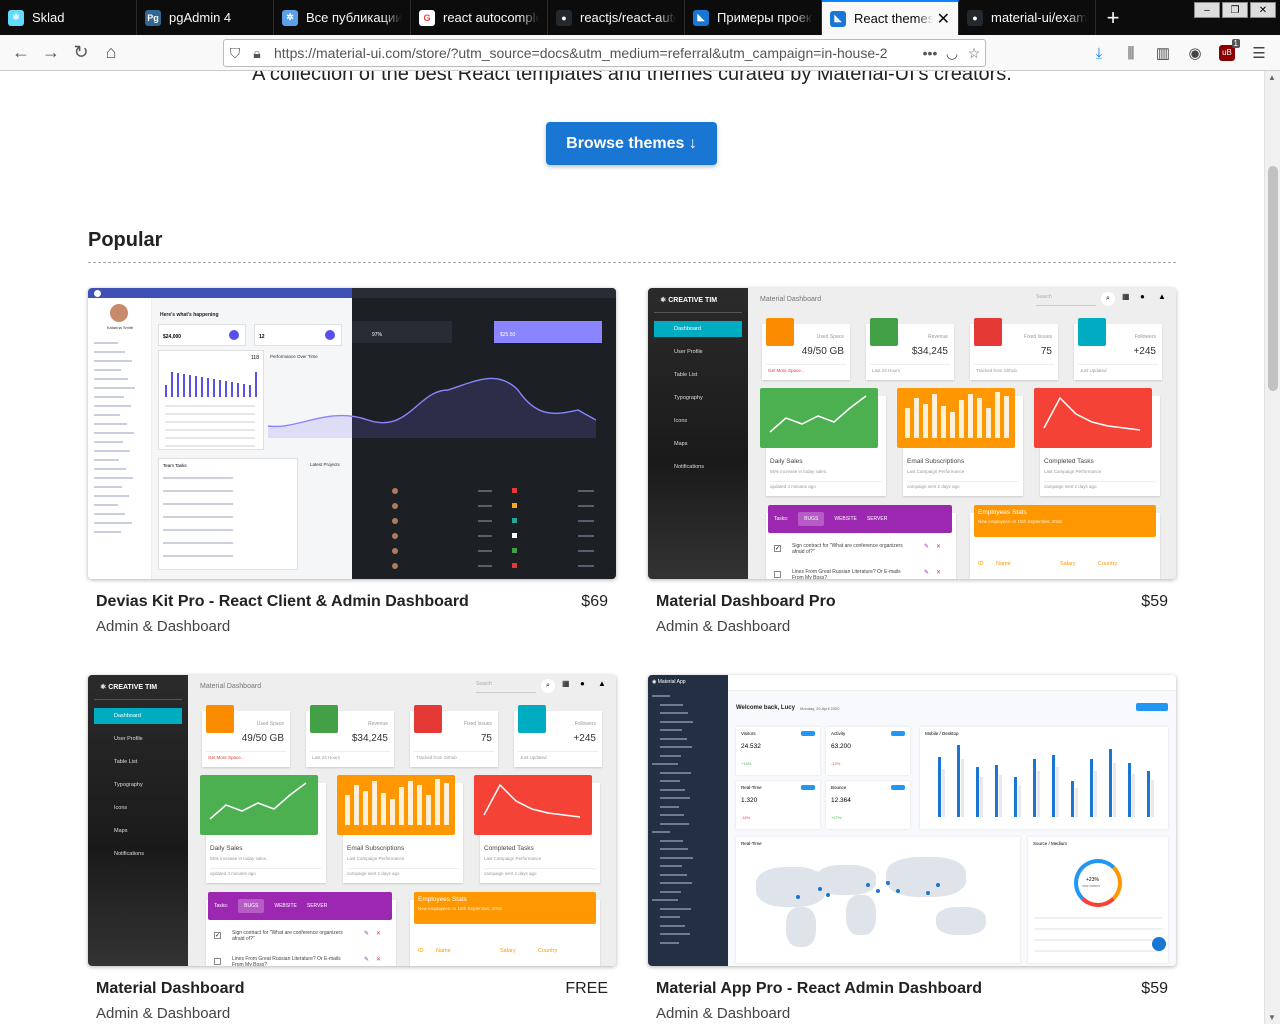  Describe the element at coordinates (943, 19) in the screenshot. I see `close-tab-icon: ✕` at that location.